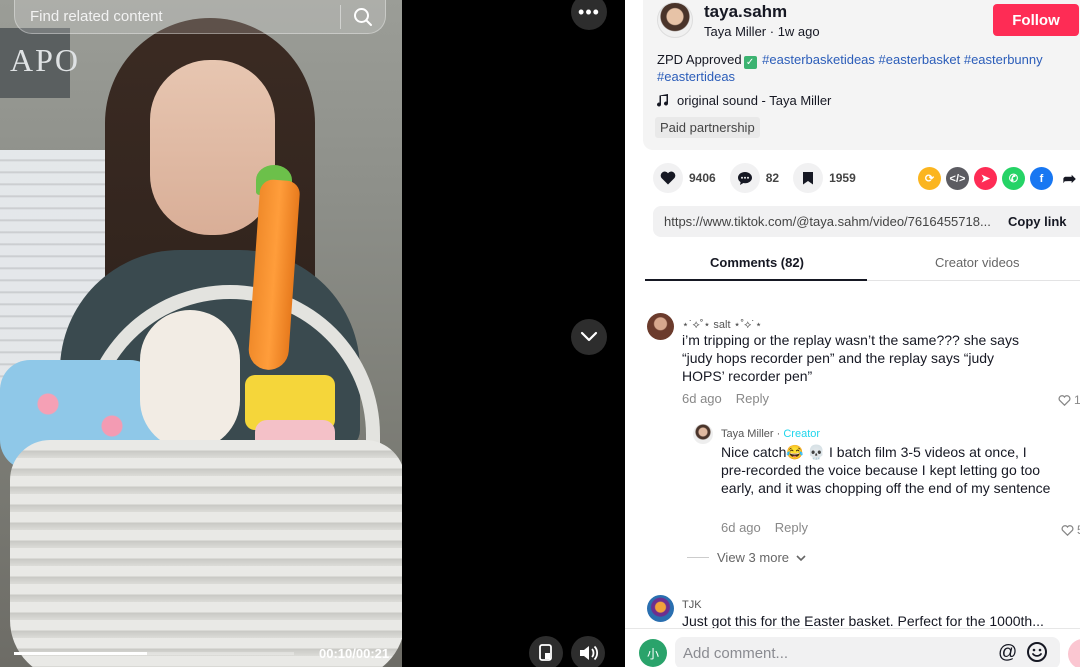 This screenshot has width=1080, height=667. I want to click on floating-player-button, so click(546, 651).